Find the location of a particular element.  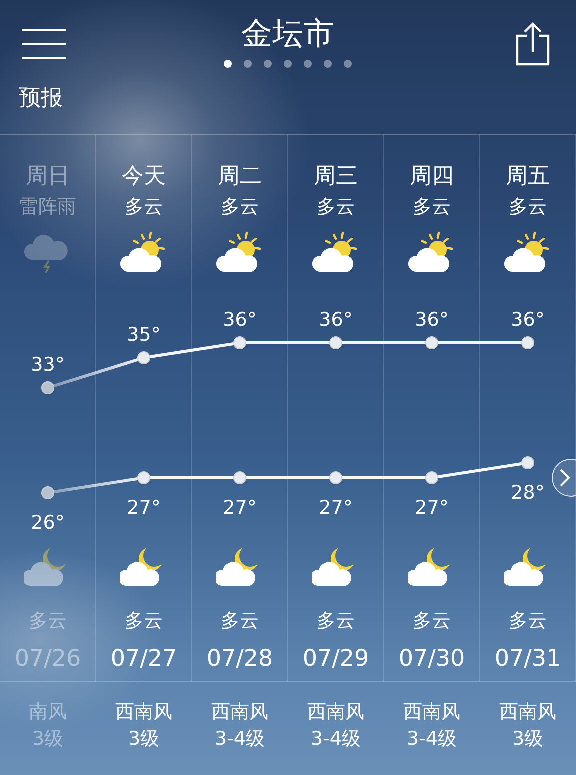

section-label: 预报 is located at coordinates (41, 99).